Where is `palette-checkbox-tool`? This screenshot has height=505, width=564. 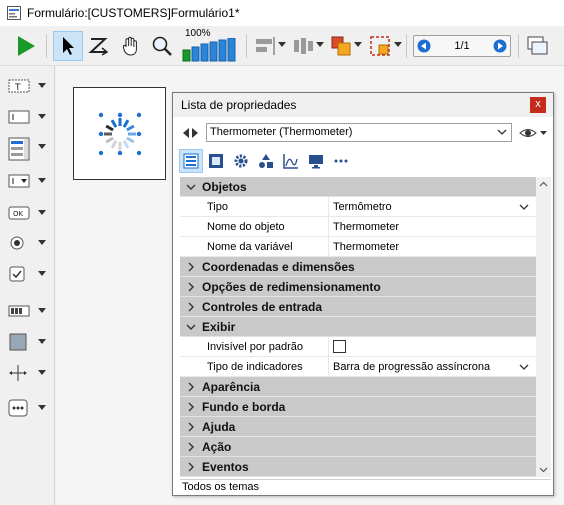 palette-checkbox-tool is located at coordinates (28, 274).